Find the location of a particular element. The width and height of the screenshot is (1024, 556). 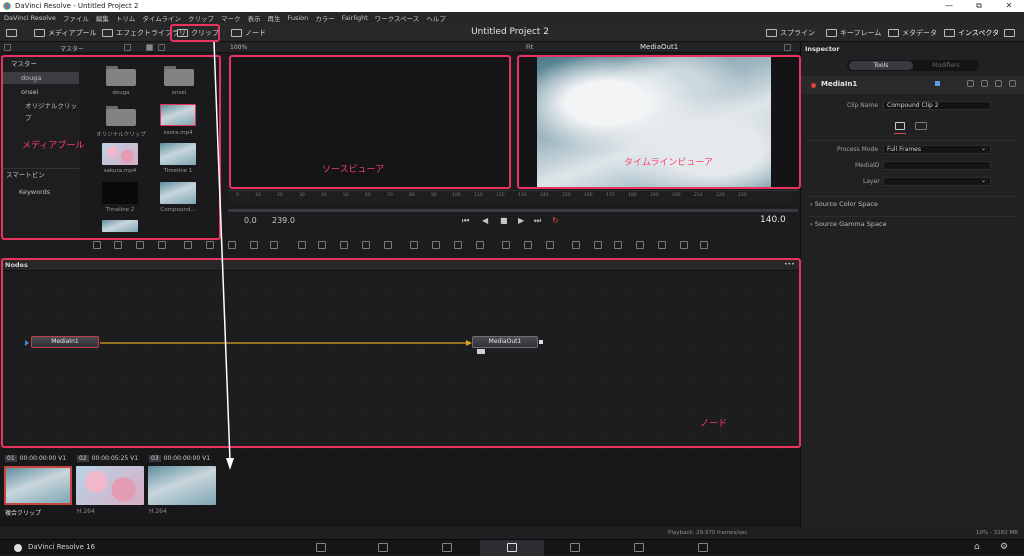

image-plane-icon is located at coordinates (704, 245).